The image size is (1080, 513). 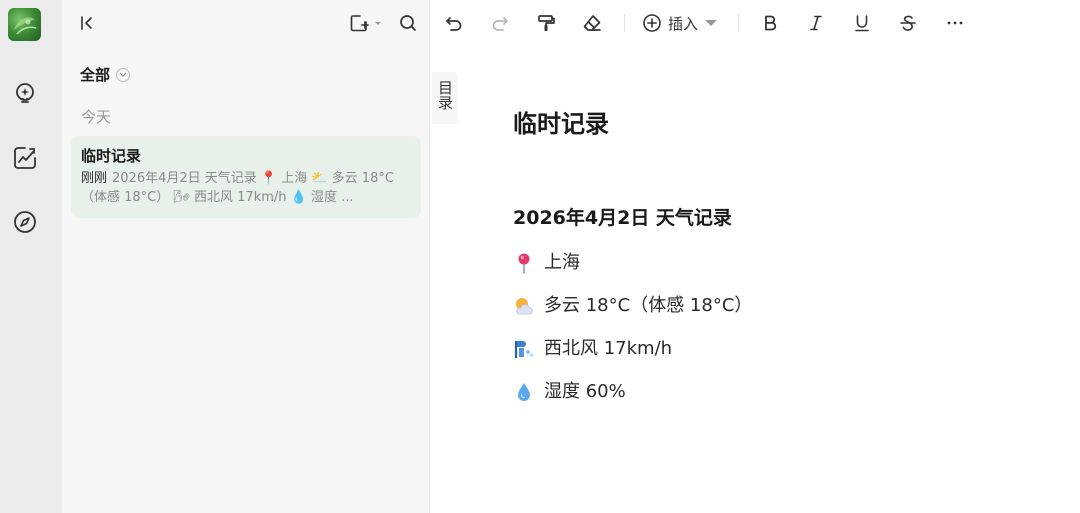 I want to click on location-text: 上海, so click(x=562, y=262).